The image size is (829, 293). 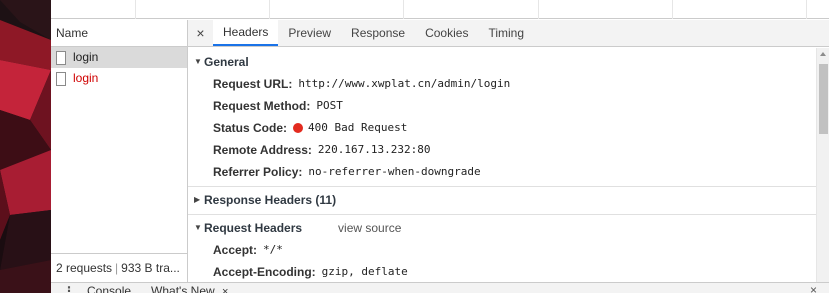 I want to click on response-headers-toggle: ▶ Response Headers (11), so click(x=502, y=200).